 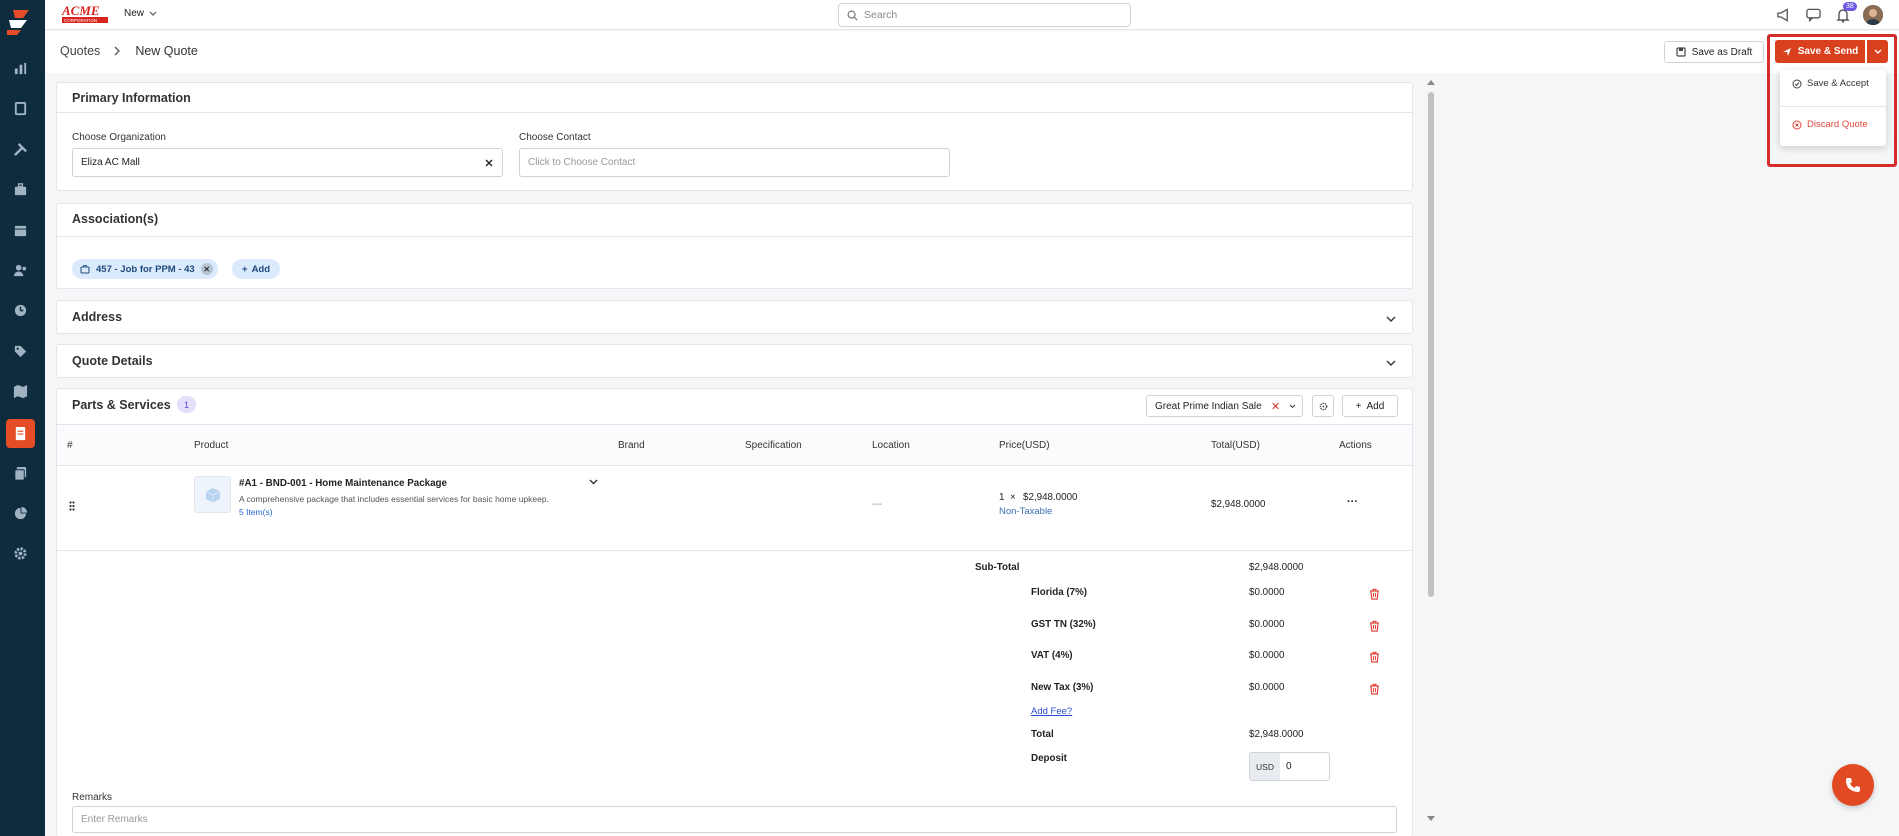 What do you see at coordinates (1286, 766) in the screenshot?
I see `deposit-value: 0` at bounding box center [1286, 766].